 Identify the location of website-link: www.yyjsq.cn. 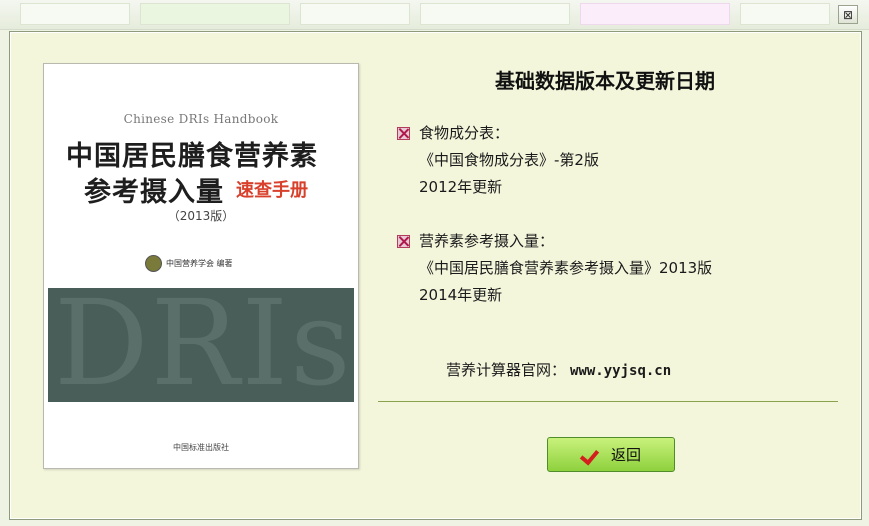
(620, 371).